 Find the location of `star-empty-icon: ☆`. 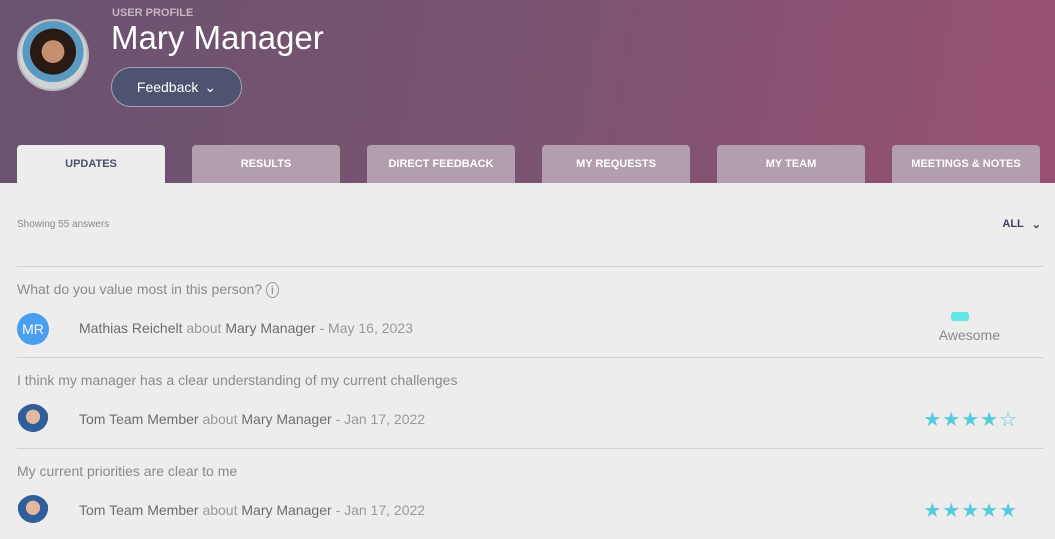

star-empty-icon: ☆ is located at coordinates (1008, 420).